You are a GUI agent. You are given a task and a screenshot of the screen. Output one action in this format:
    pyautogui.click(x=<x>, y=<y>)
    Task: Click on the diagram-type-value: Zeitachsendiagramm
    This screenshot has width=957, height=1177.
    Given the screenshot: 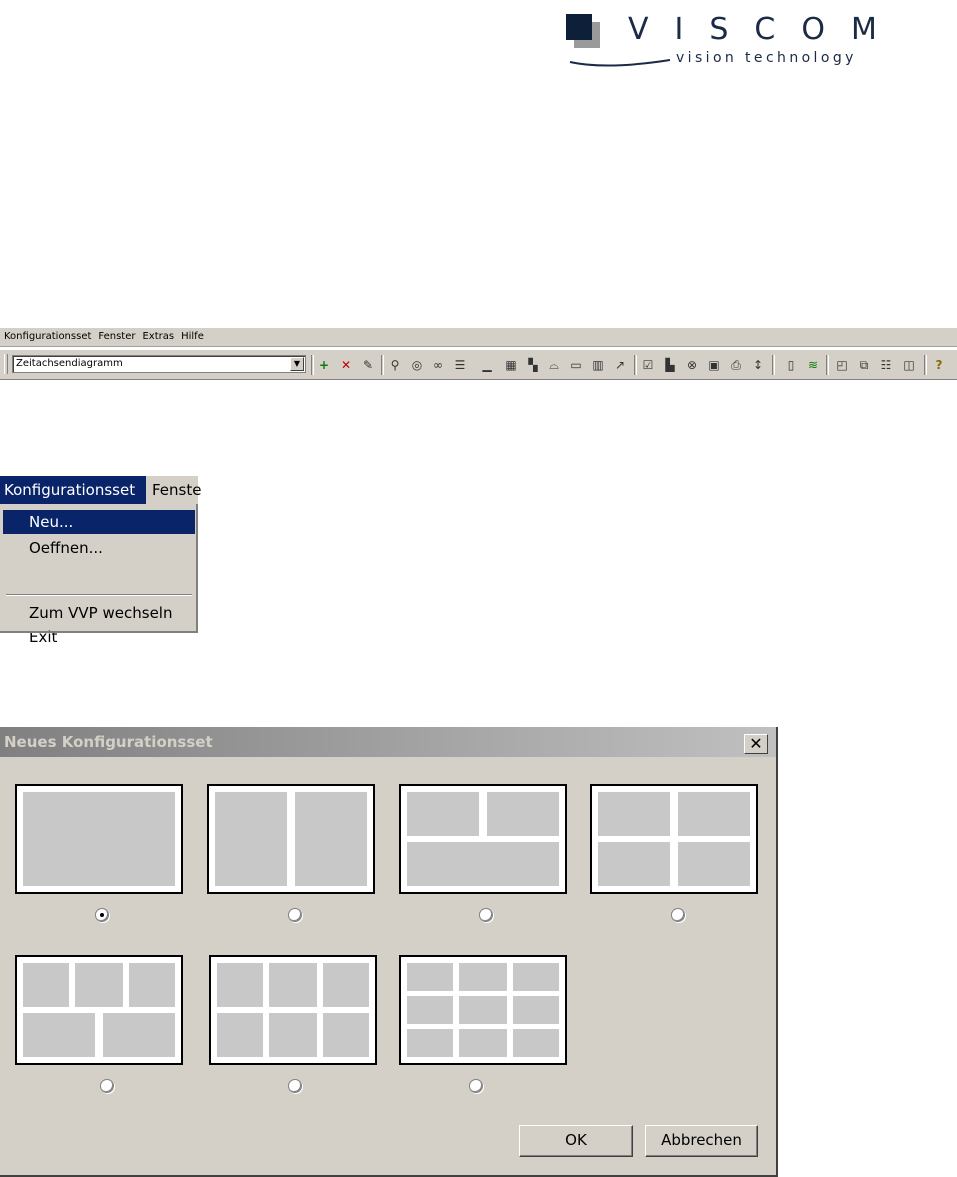 What is the action you would take?
    pyautogui.click(x=69, y=363)
    